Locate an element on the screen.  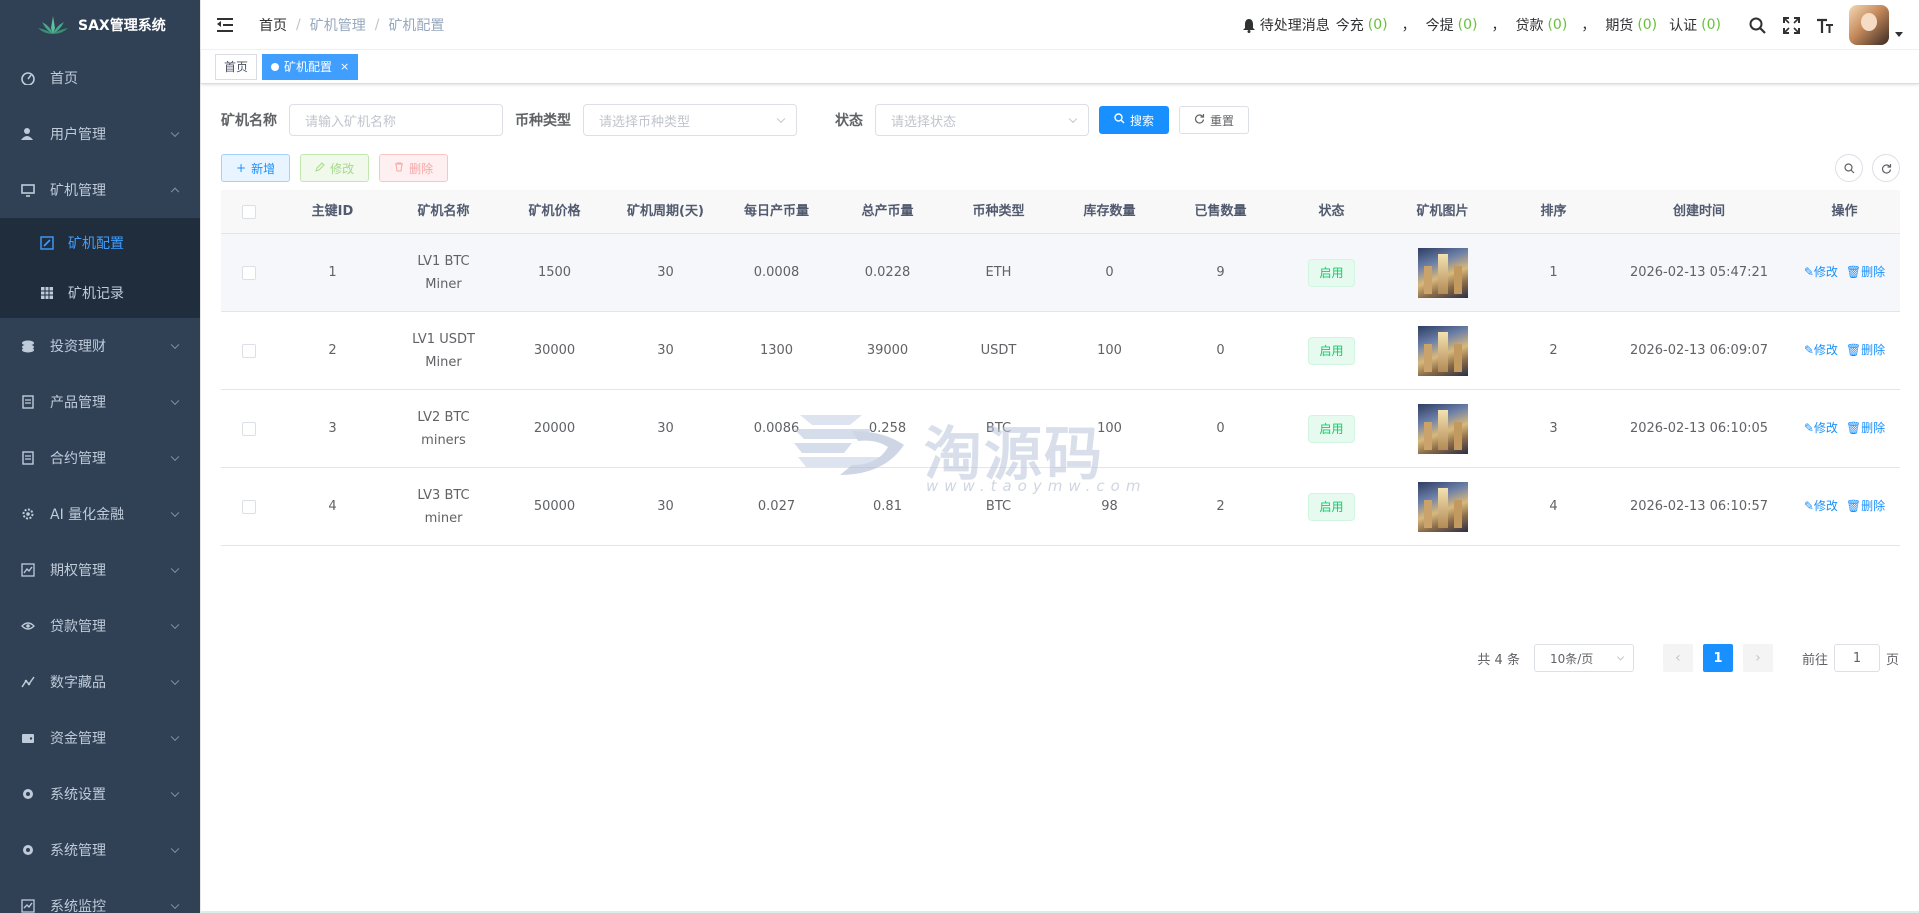
tags-view: 首页 矿机配置 × is located at coordinates (1060, 67).